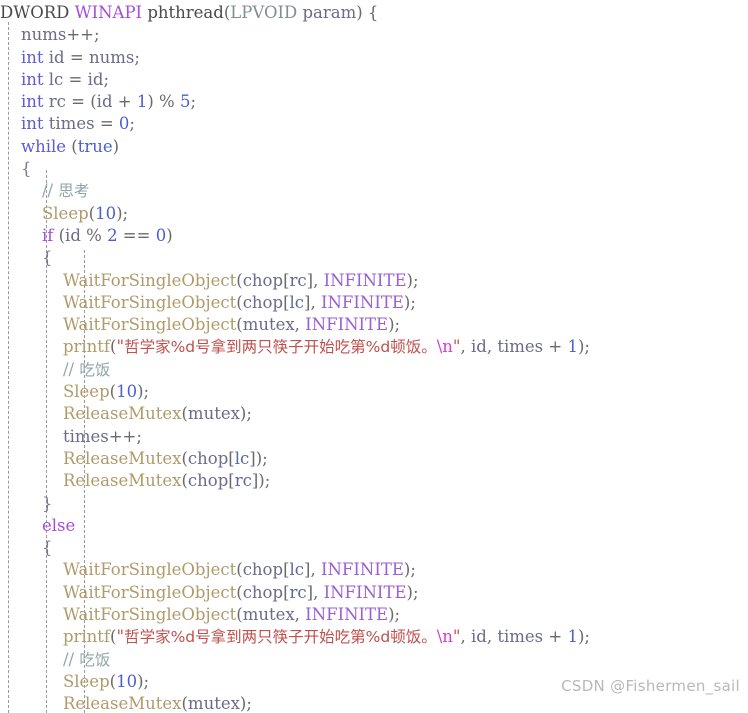 The width and height of the screenshot is (748, 713). I want to click on token-type: LPVOID, so click(264, 12).